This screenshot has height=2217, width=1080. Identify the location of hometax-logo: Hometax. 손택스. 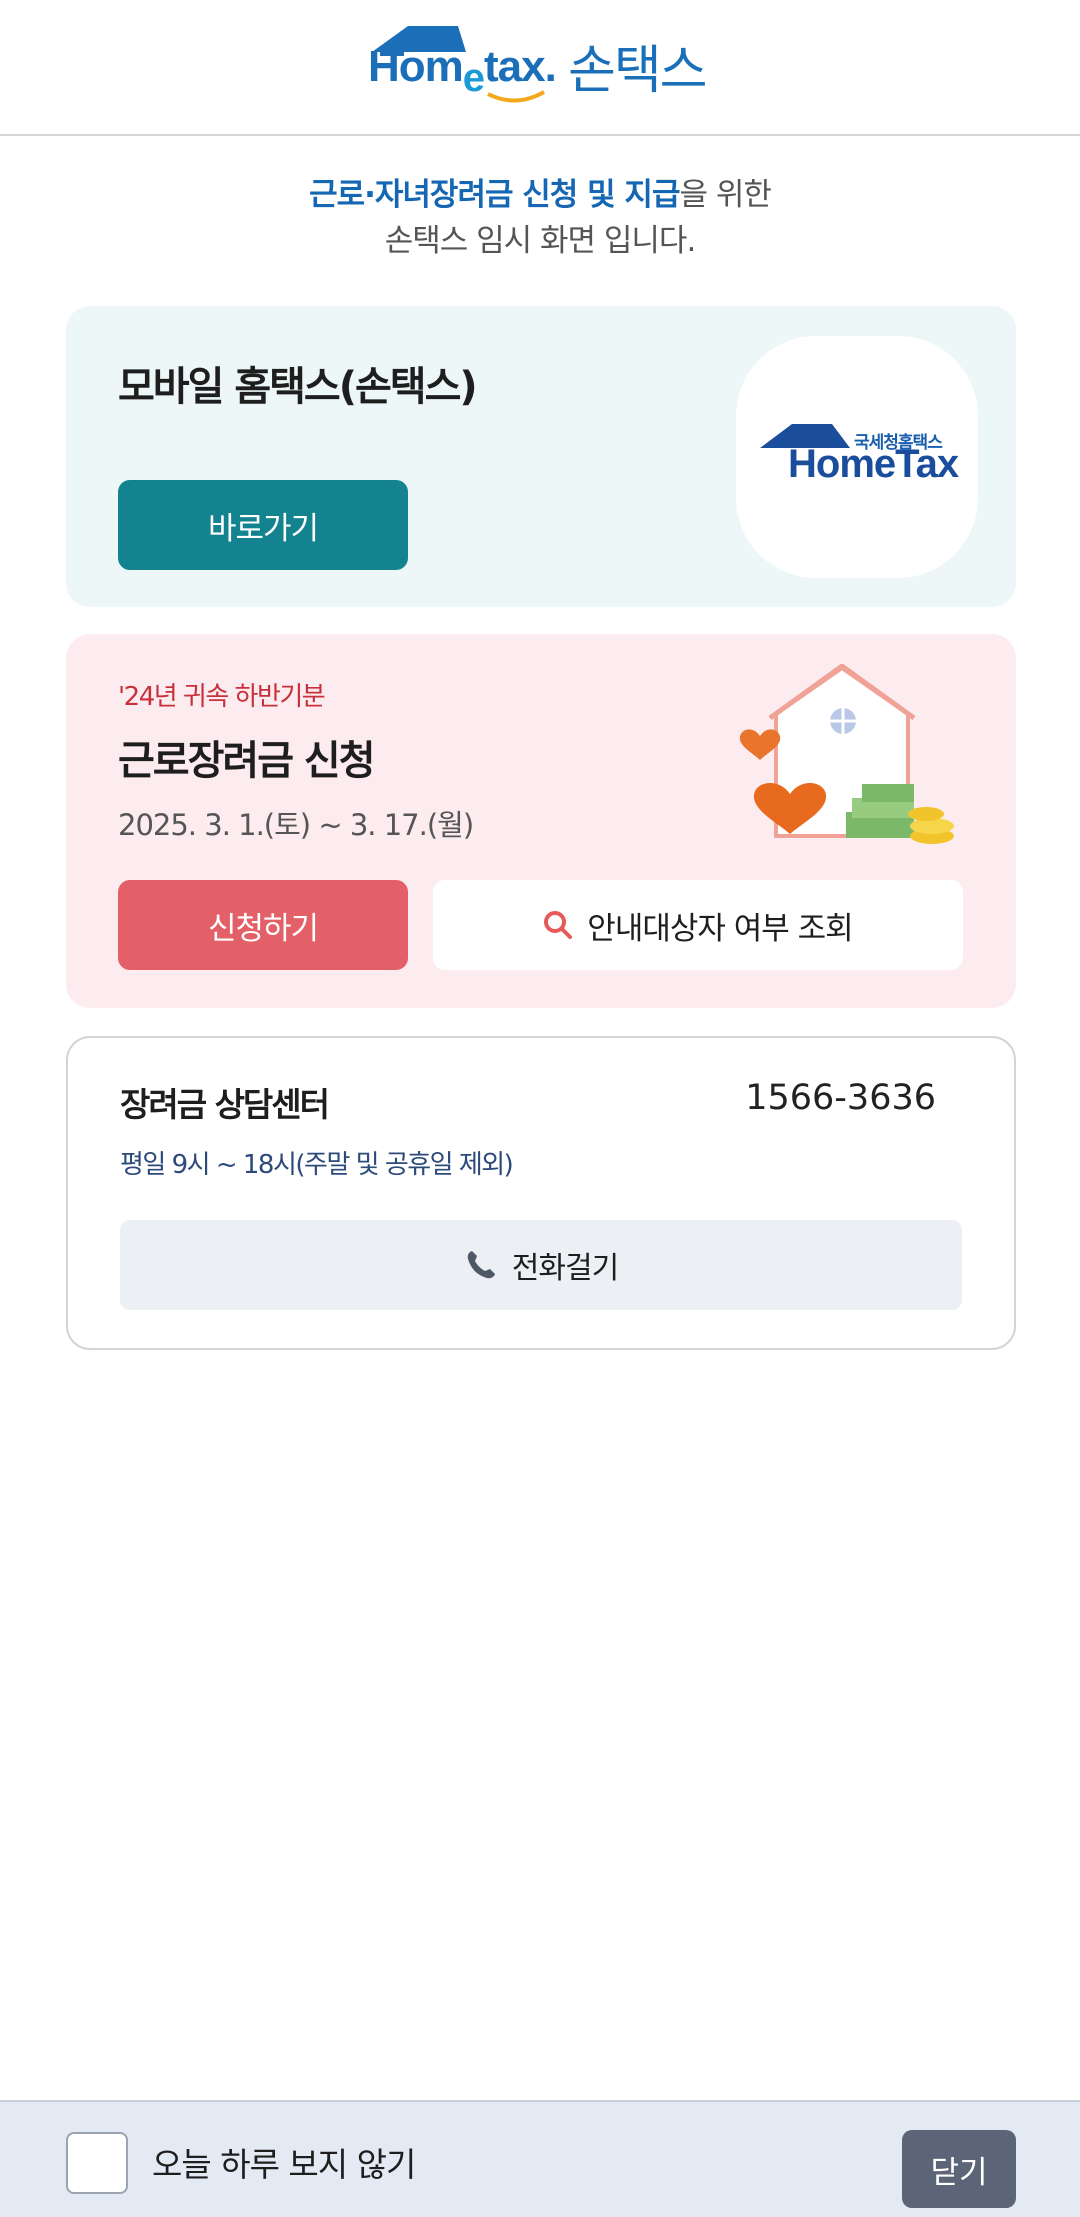
(543, 65).